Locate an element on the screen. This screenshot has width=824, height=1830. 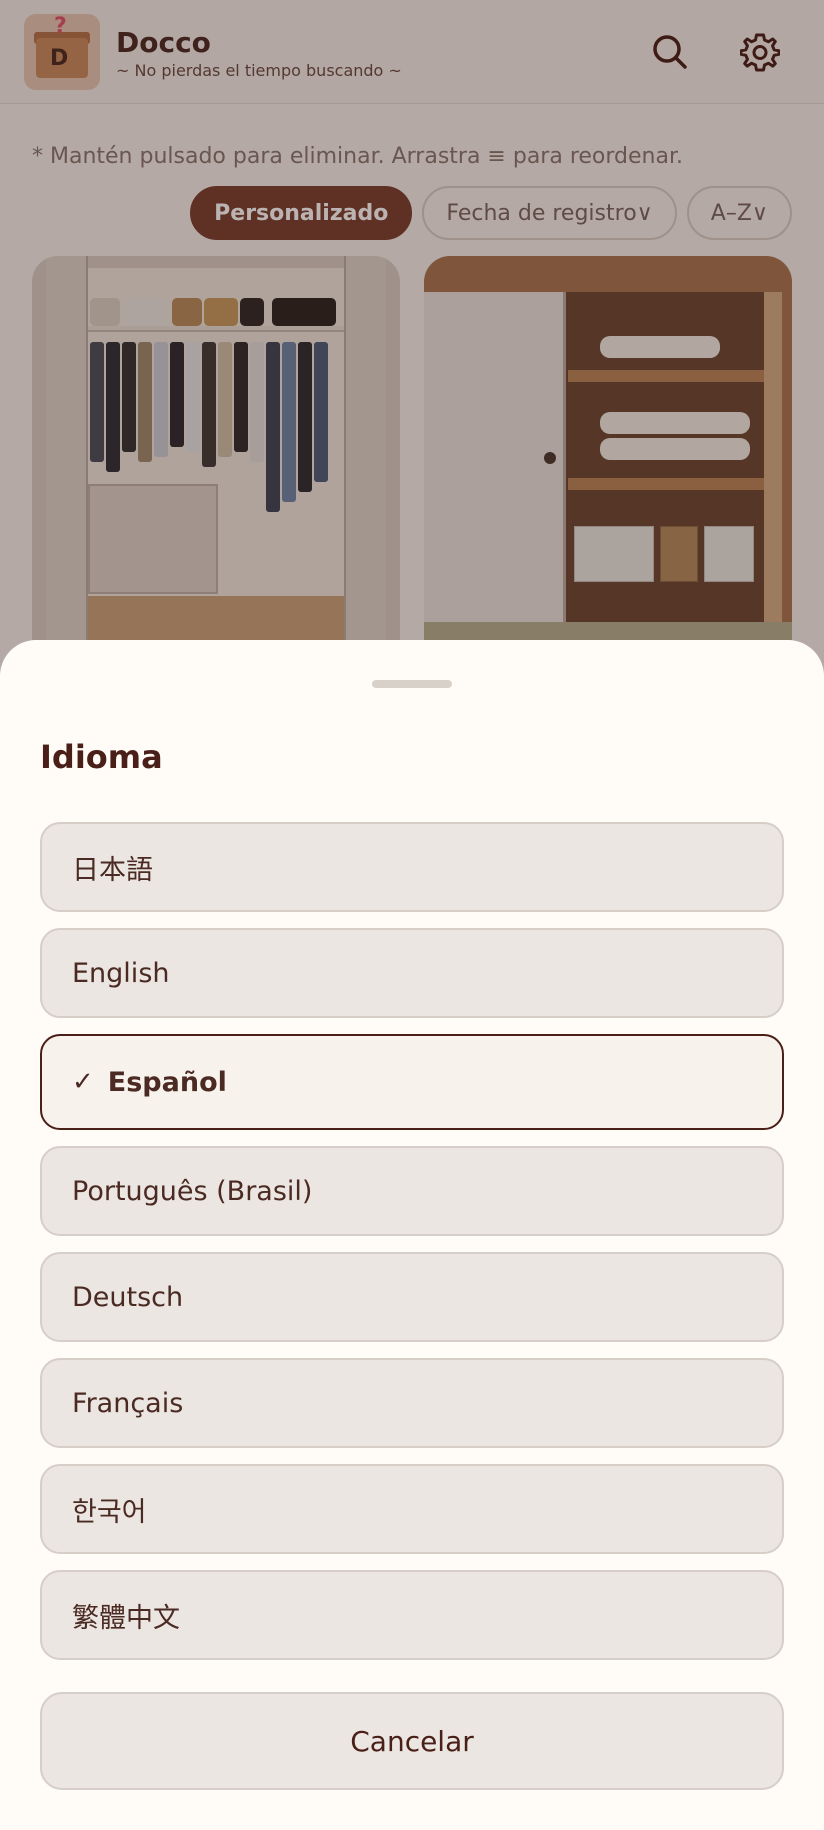
language-option-portuguese: Português (Brasil) is located at coordinates (412, 1191).